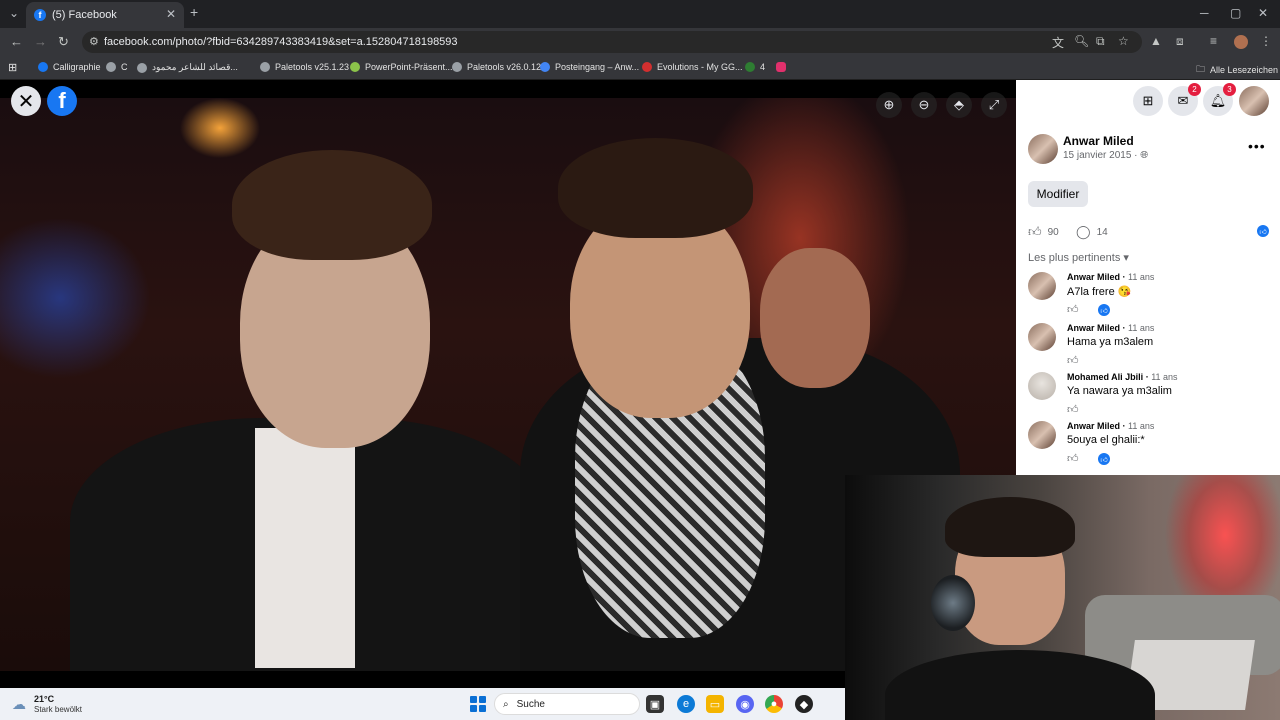 This screenshot has width=1280, height=720. I want to click on edge-icon: e, so click(686, 704).